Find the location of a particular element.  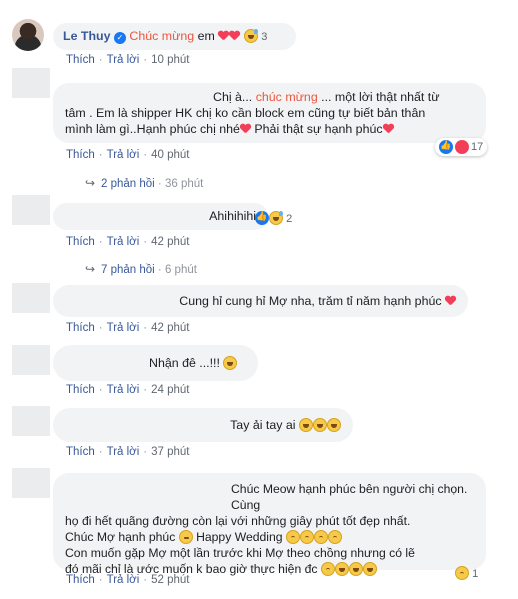

comment-actions: Thích · Trả lời · 40 phút is located at coordinates (128, 155).